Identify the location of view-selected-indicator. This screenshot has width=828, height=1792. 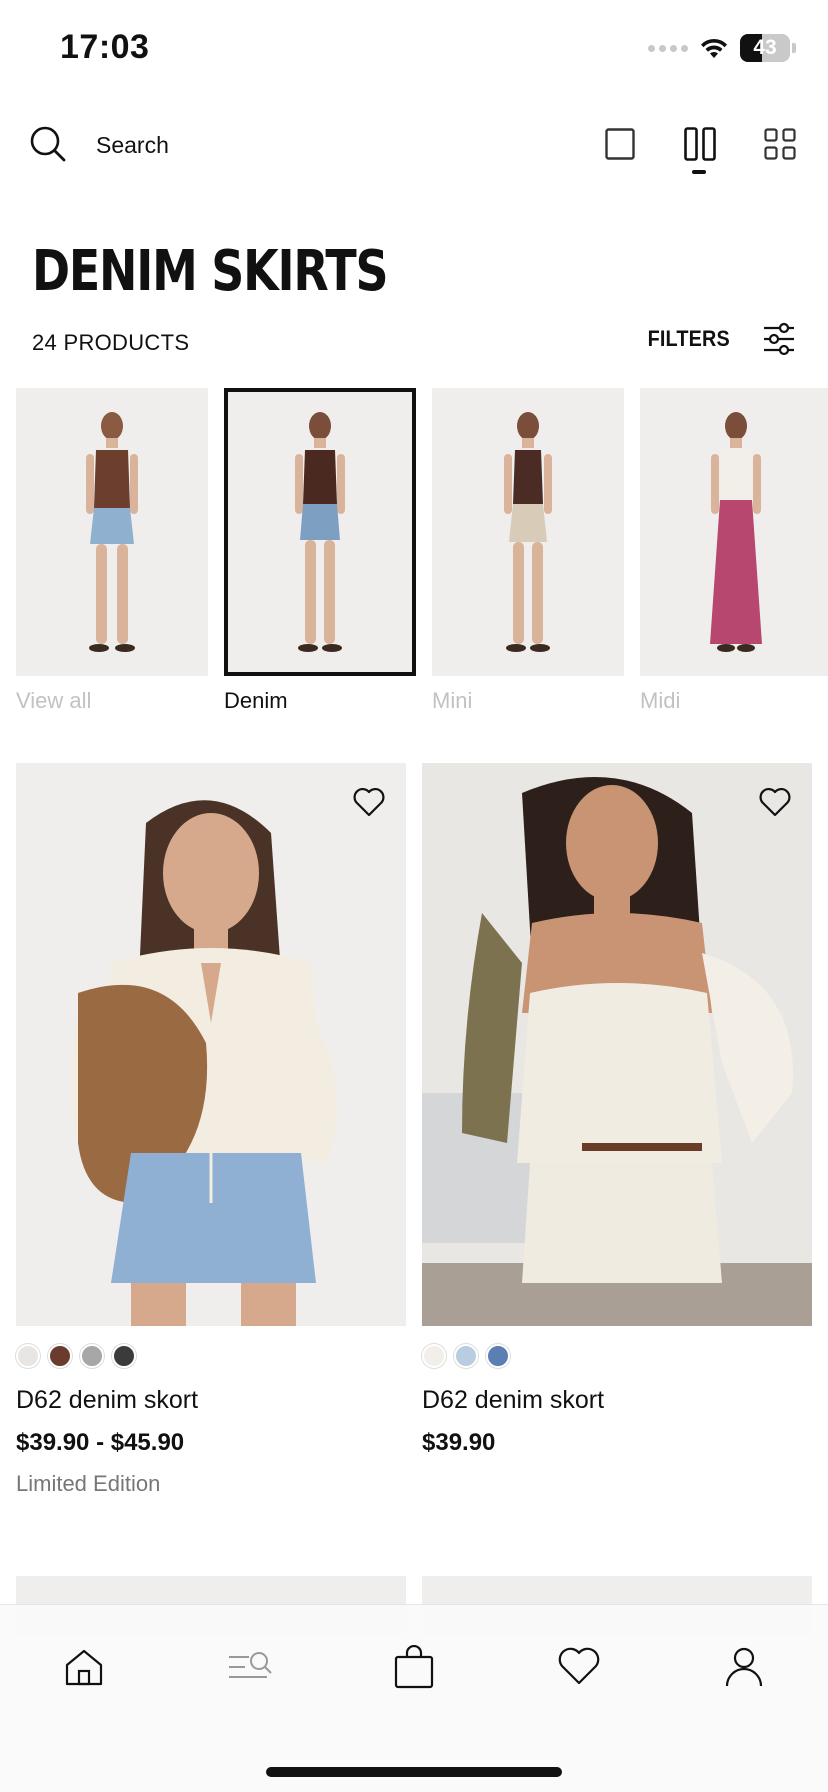
(699, 172).